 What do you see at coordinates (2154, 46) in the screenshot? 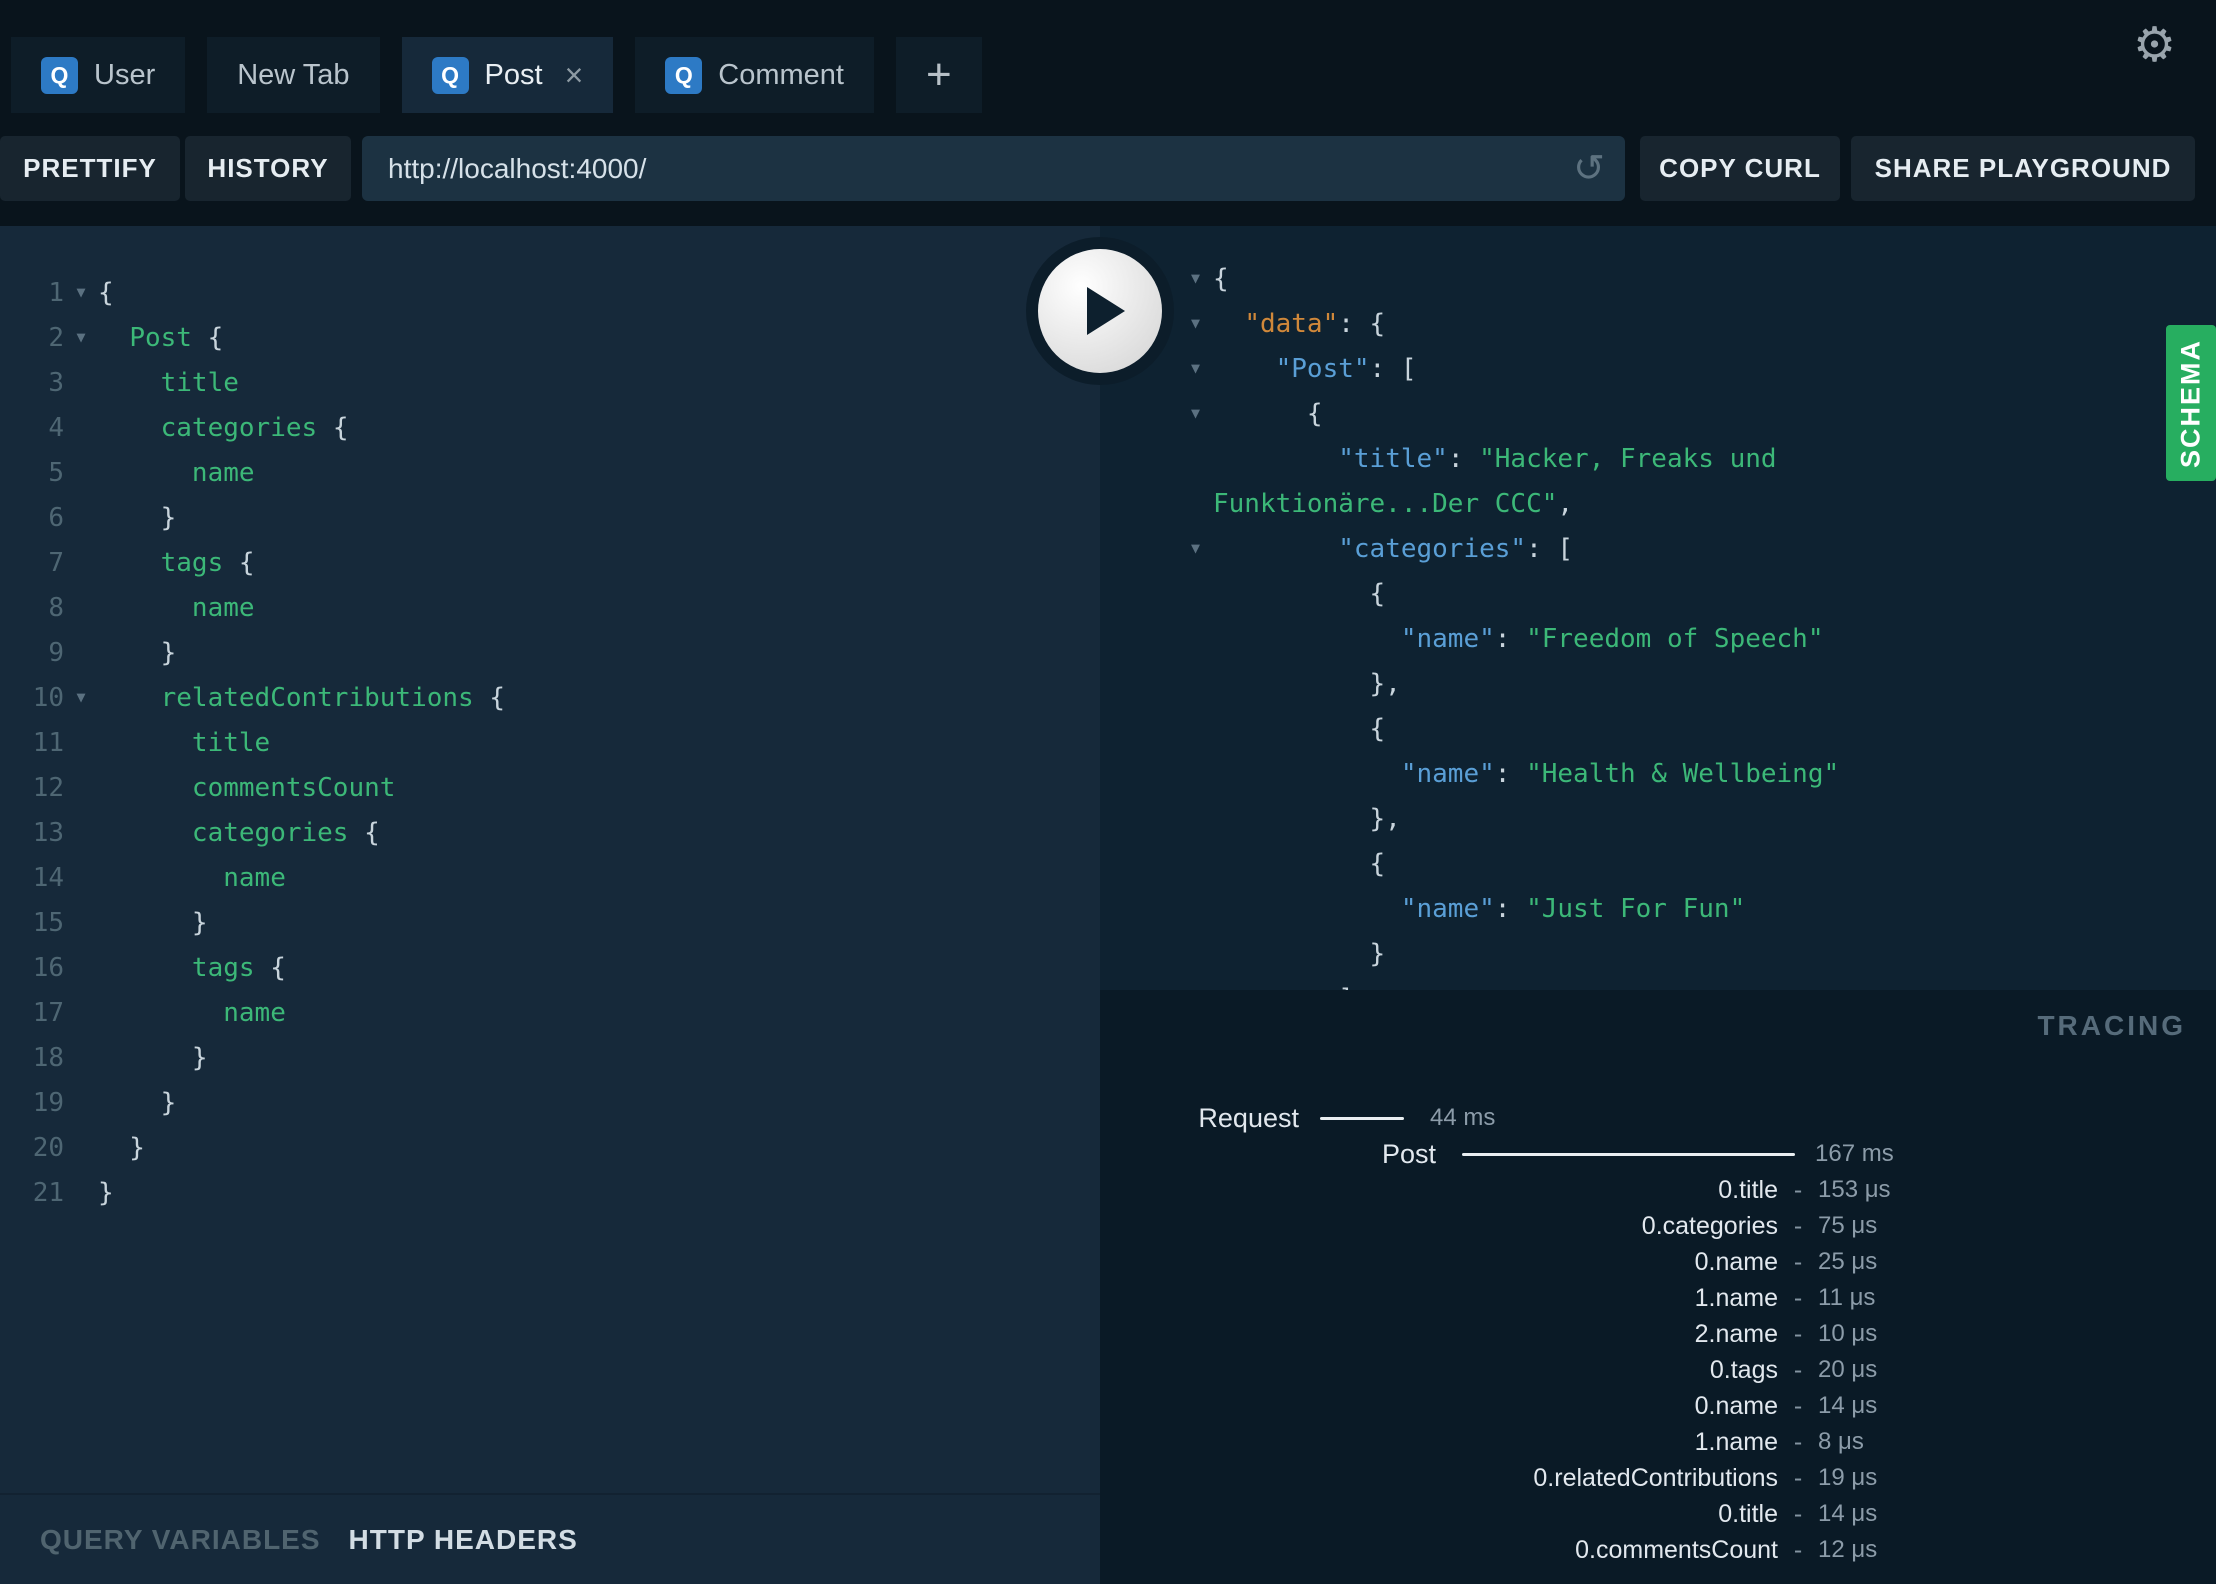
I see `settings-gear-icon: ⚙` at bounding box center [2154, 46].